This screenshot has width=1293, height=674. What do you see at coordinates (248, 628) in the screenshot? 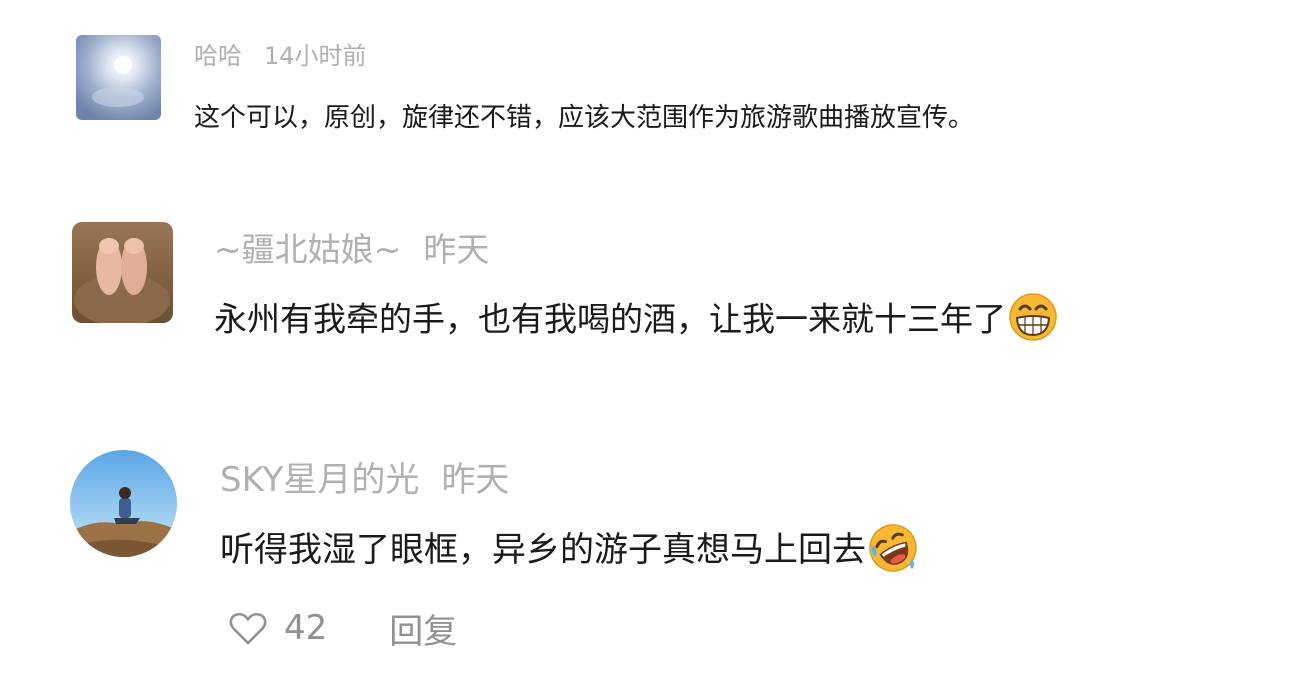
I see `heart-outline-icon` at bounding box center [248, 628].